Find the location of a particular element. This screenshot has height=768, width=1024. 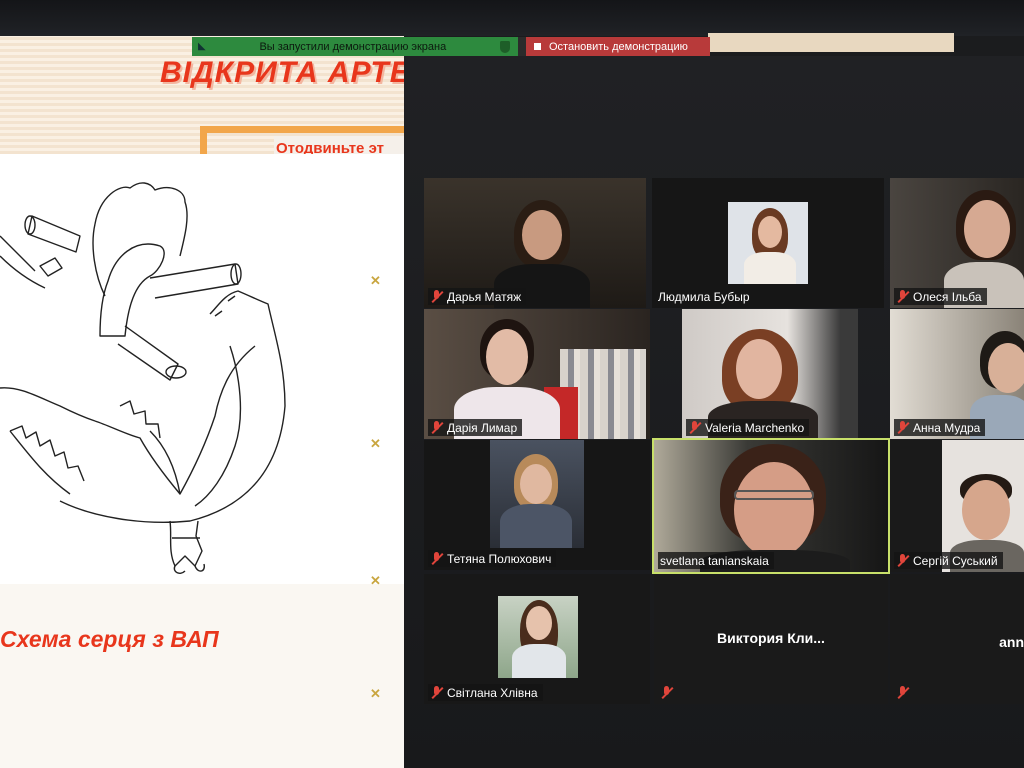

participant-name: Valeria Marchenko is located at coordinates (755, 427).